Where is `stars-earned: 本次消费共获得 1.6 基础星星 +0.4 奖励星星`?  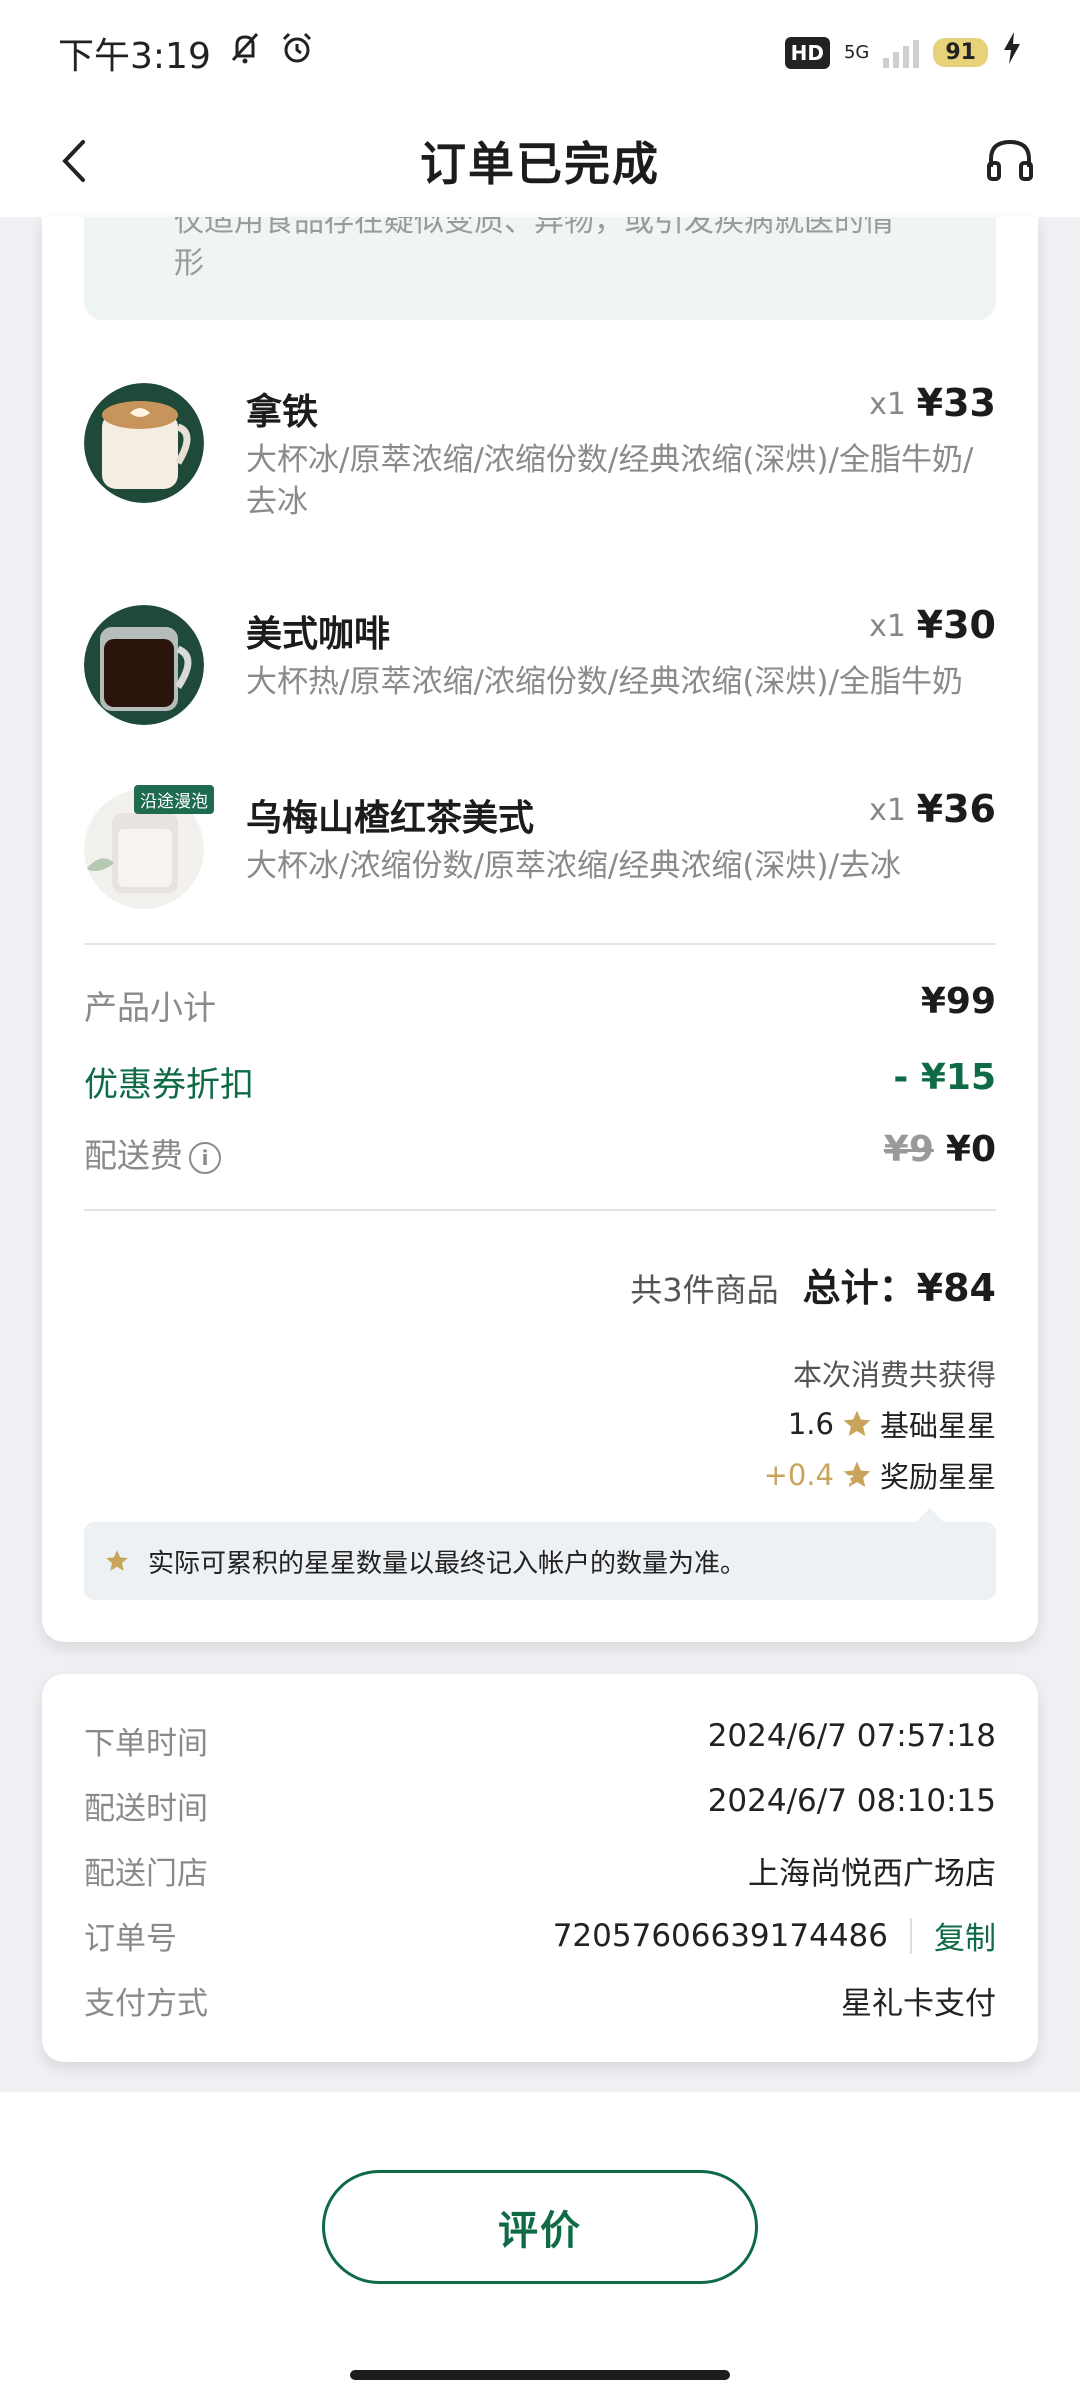 stars-earned: 本次消费共获得 1.6 基础星星 +0.4 奖励星星 is located at coordinates (880, 1423).